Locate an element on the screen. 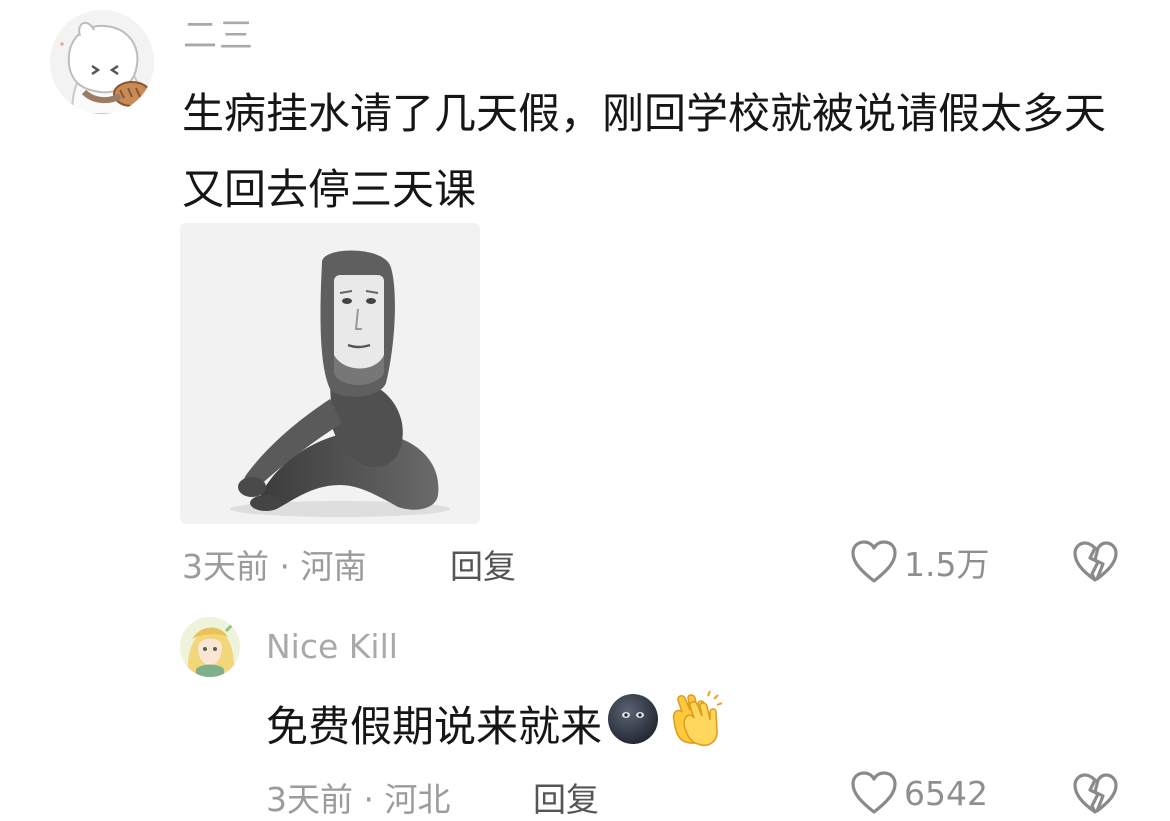 The image size is (1170, 821). avatar-anime-image is located at coordinates (210, 647).